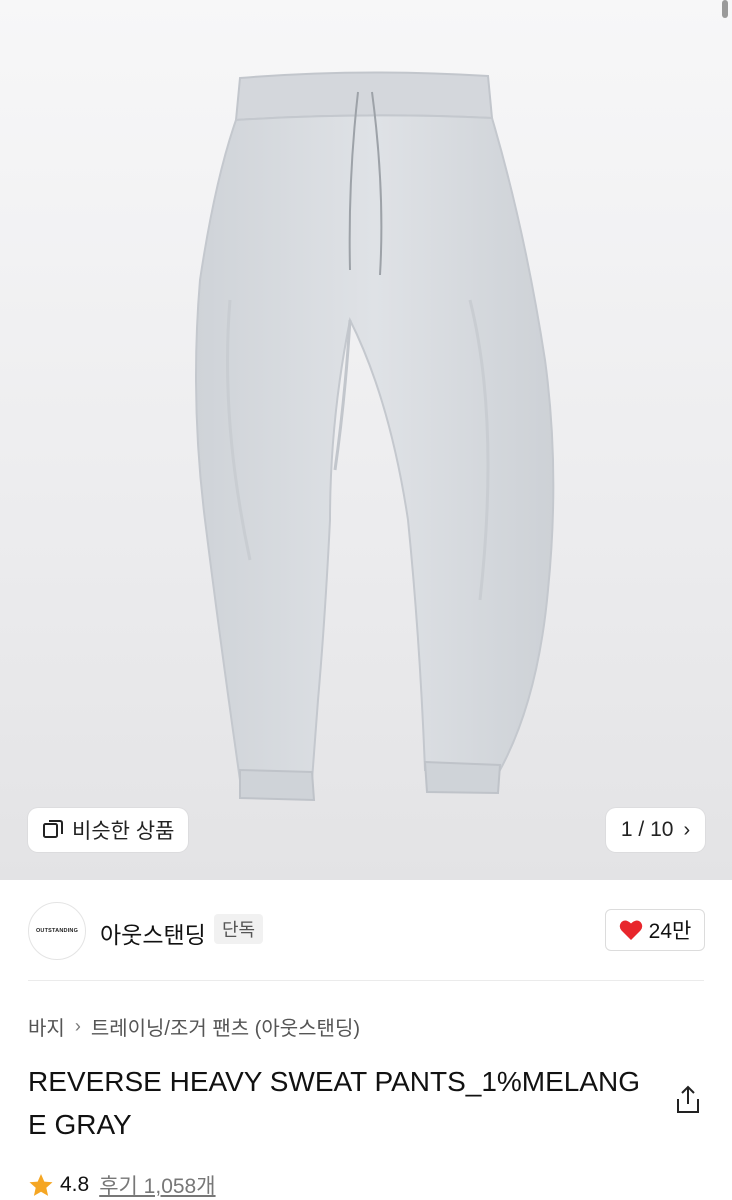 Image resolution: width=732 pixels, height=1200 pixels. Describe the element at coordinates (366, 931) in the screenshot. I see `brand-row: OUTSTANDING 아웃스탠딩 단독 24만` at that location.